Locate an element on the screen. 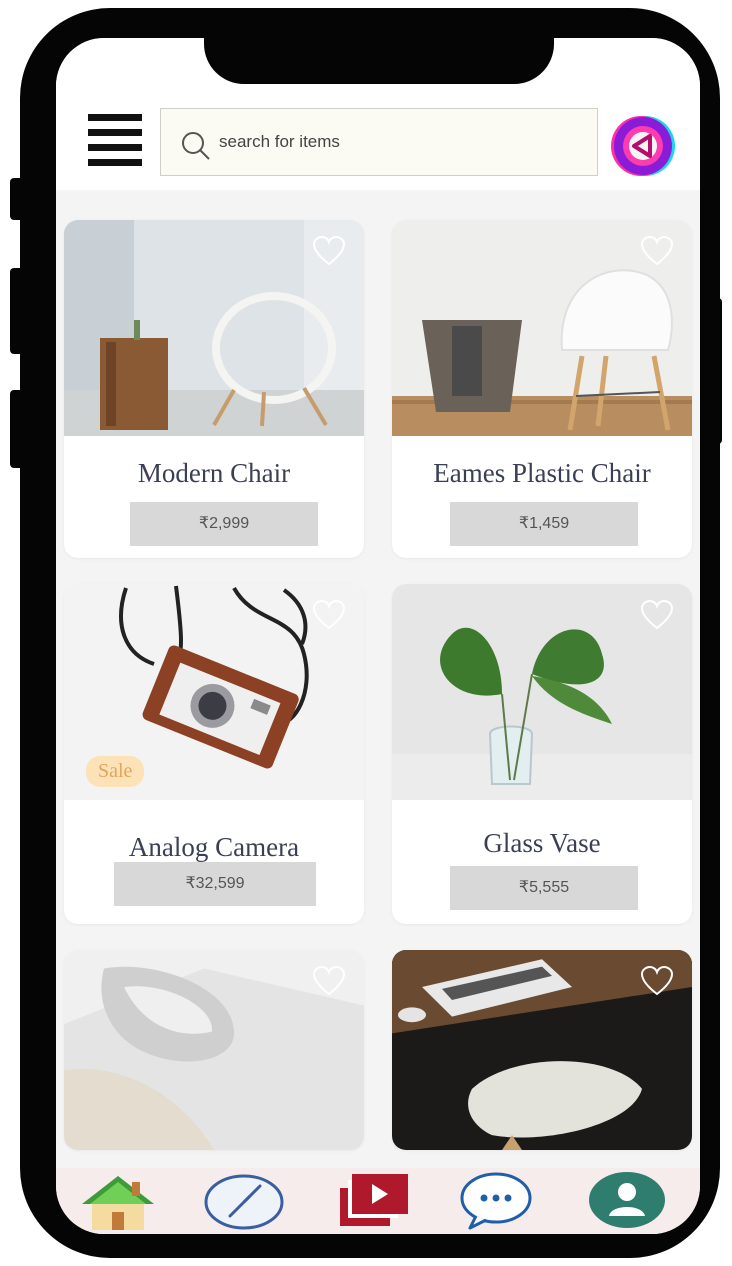  phone-power-button is located at coordinates (714, 371).